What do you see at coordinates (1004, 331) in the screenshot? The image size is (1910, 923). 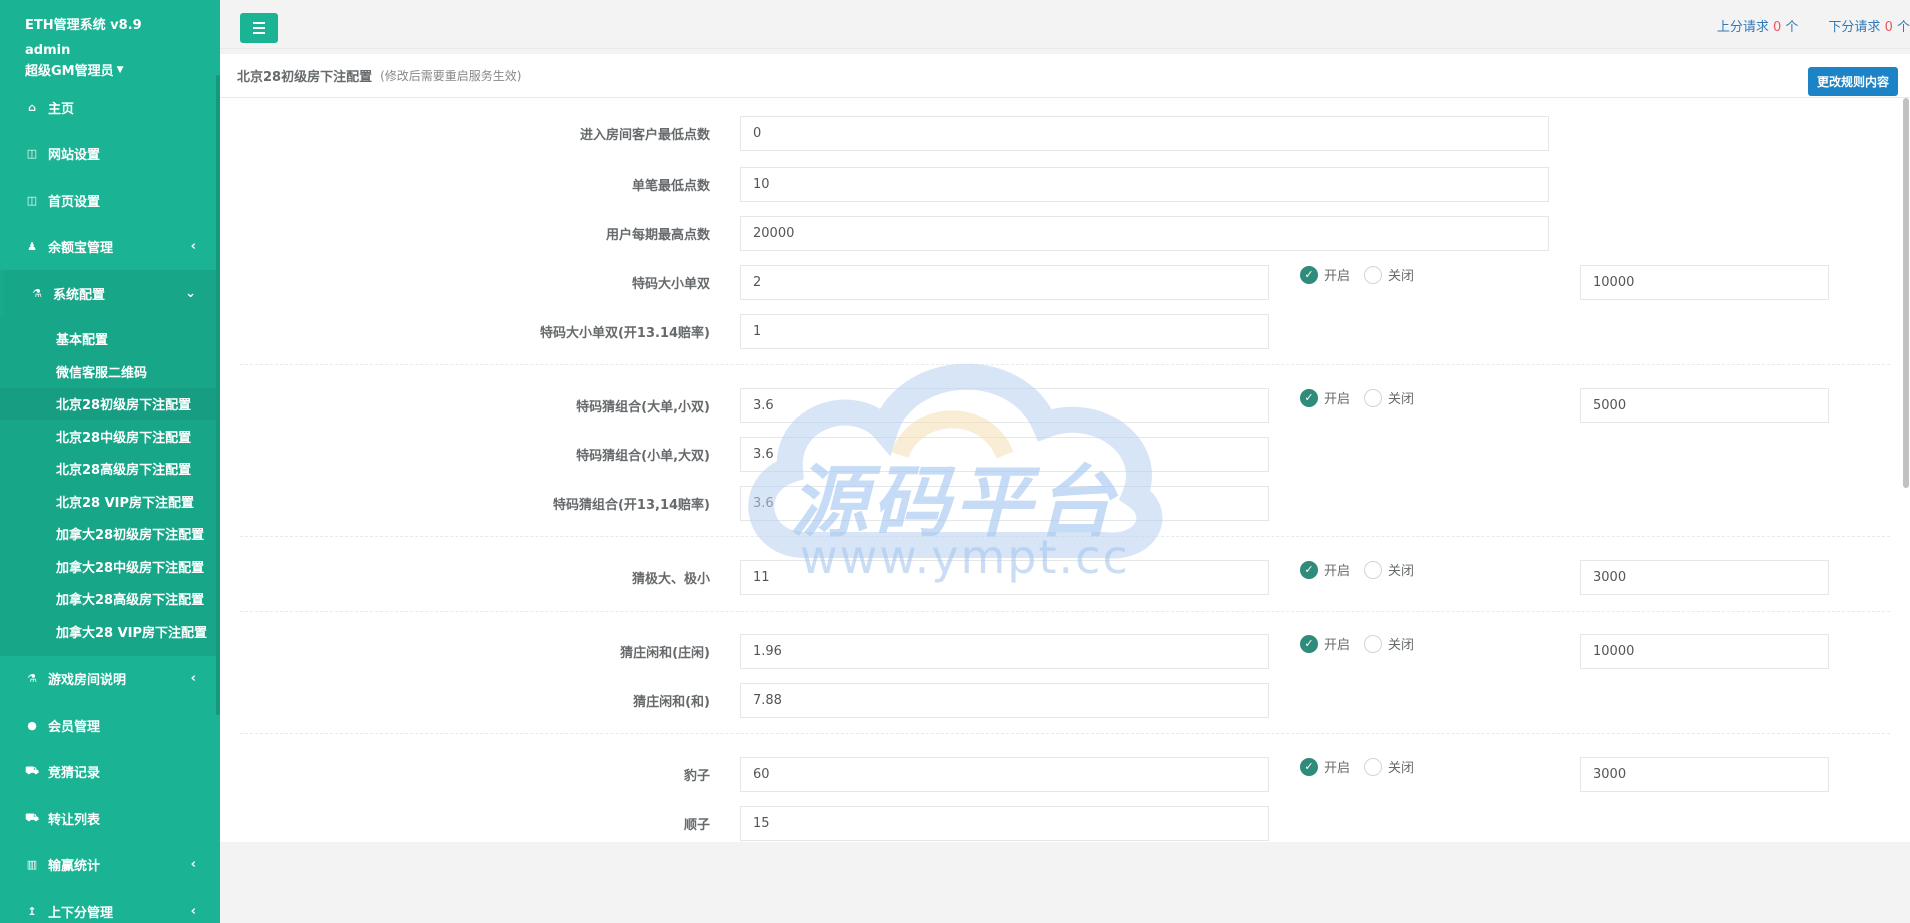 I see `tema-dxds-1314-input: 1` at bounding box center [1004, 331].